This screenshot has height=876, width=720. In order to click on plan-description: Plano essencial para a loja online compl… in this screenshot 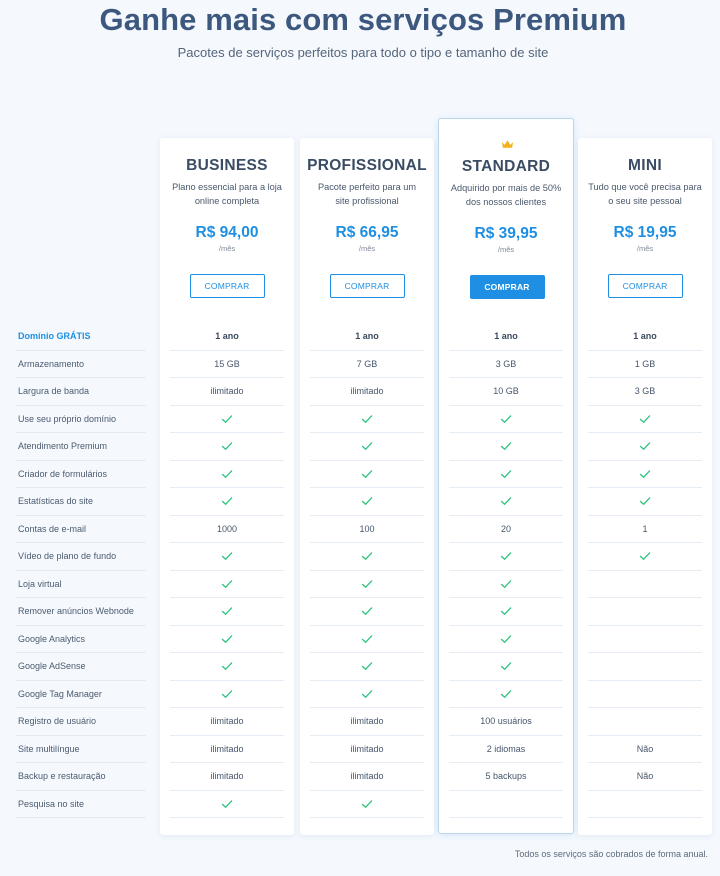, I will do `click(227, 194)`.